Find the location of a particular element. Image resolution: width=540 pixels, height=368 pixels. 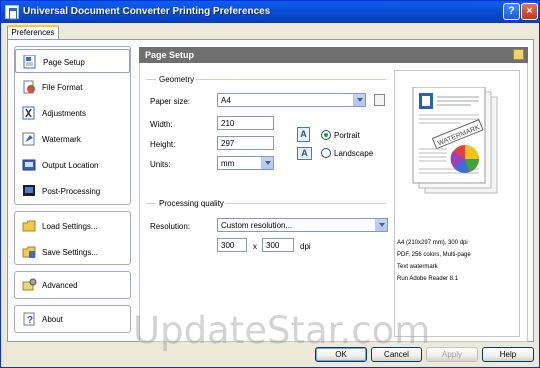

quality-group-label: Processing quality is located at coordinates (191, 203).